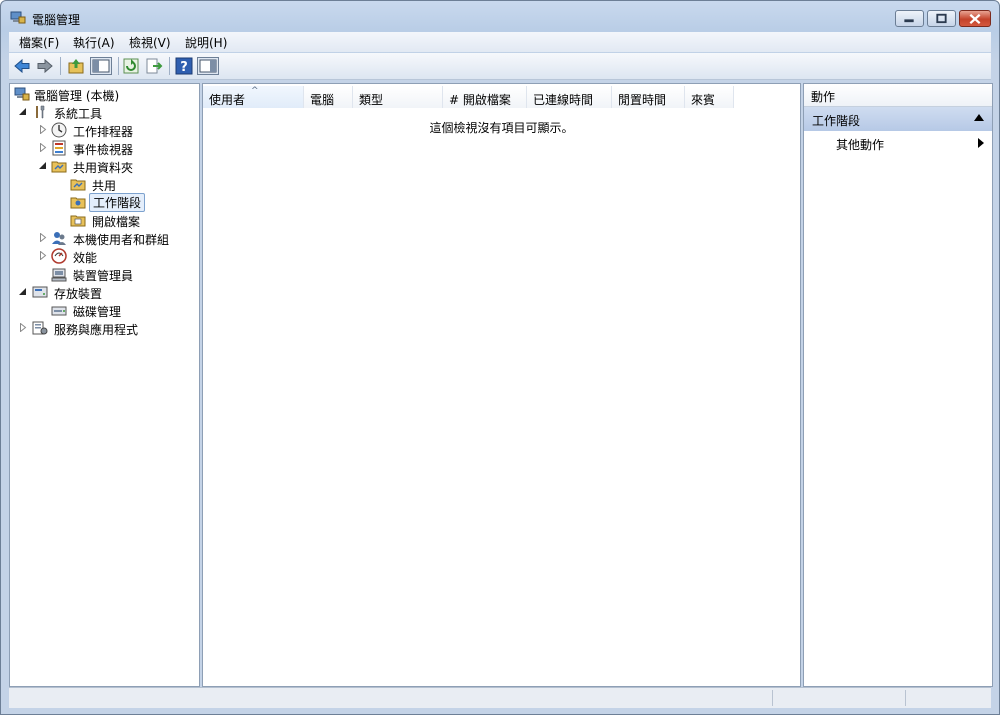 The image size is (1000, 715). Describe the element at coordinates (642, 100) in the screenshot. I see `column-header-label: 閒置時間` at that location.